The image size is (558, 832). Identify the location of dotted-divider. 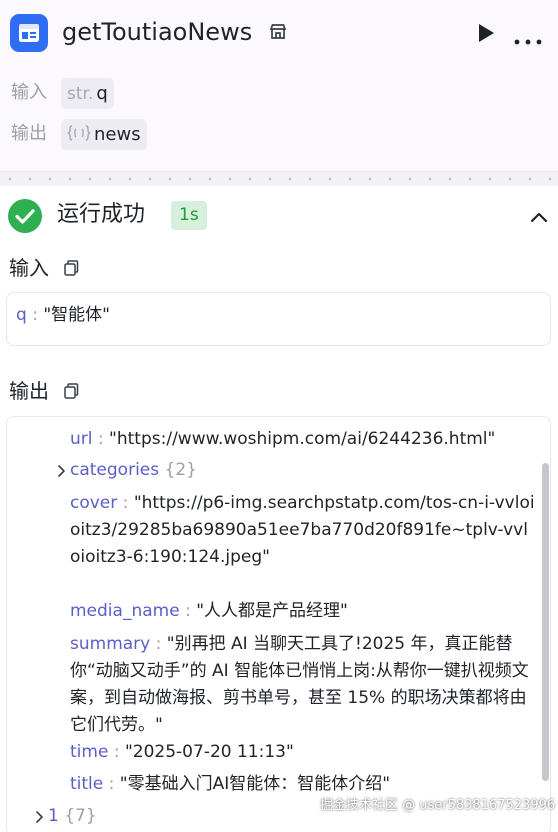
(279, 179).